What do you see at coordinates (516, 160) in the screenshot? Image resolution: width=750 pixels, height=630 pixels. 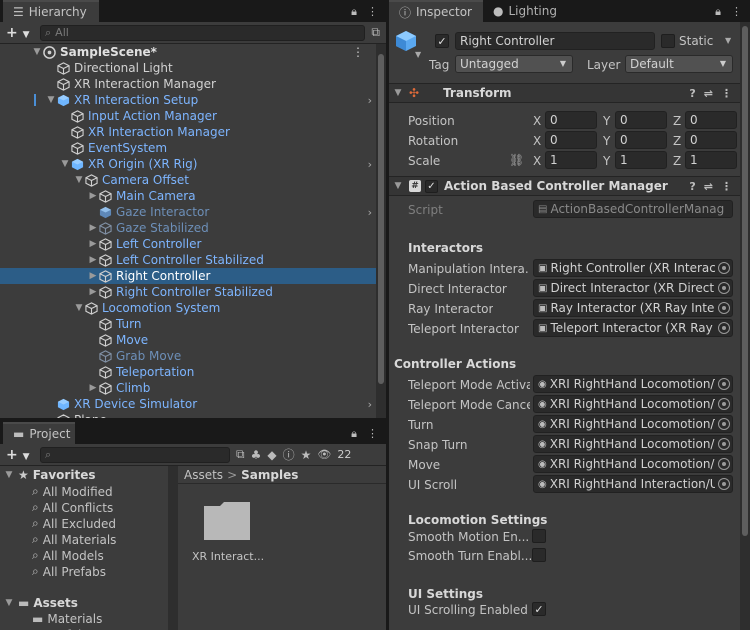 I see `link-icon: ⛓` at bounding box center [516, 160].